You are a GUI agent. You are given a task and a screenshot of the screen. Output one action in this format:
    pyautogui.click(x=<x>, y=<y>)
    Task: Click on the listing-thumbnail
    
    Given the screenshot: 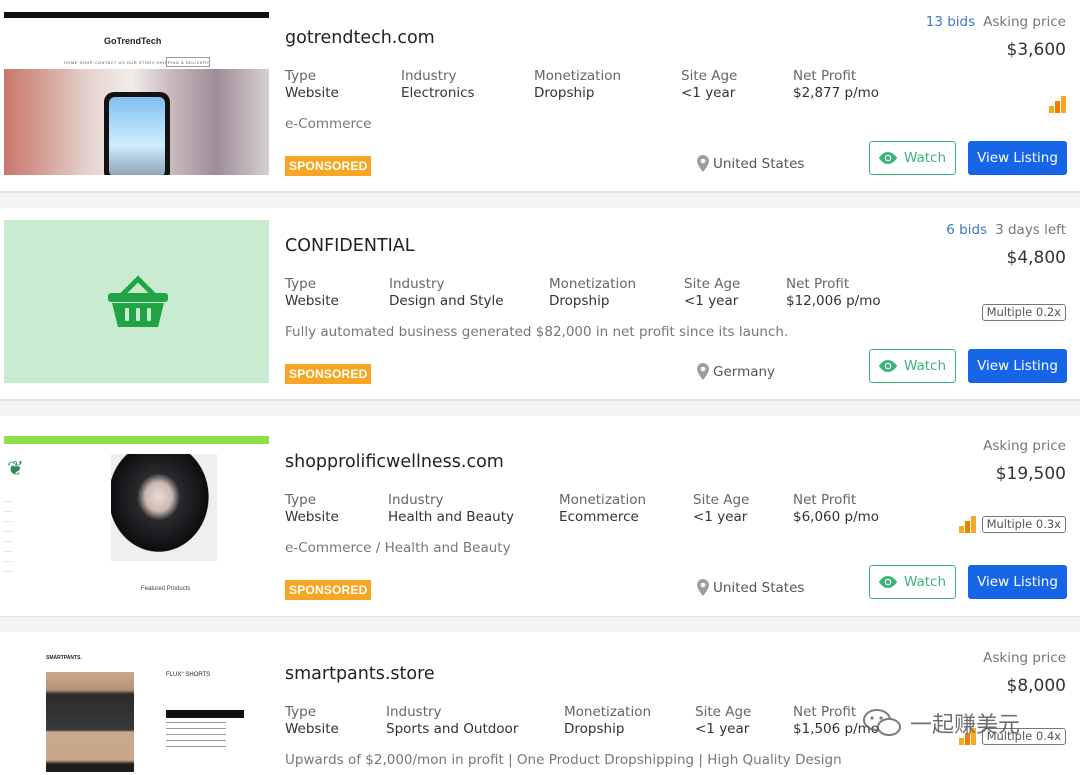 What is the action you would take?
    pyautogui.click(x=136, y=301)
    